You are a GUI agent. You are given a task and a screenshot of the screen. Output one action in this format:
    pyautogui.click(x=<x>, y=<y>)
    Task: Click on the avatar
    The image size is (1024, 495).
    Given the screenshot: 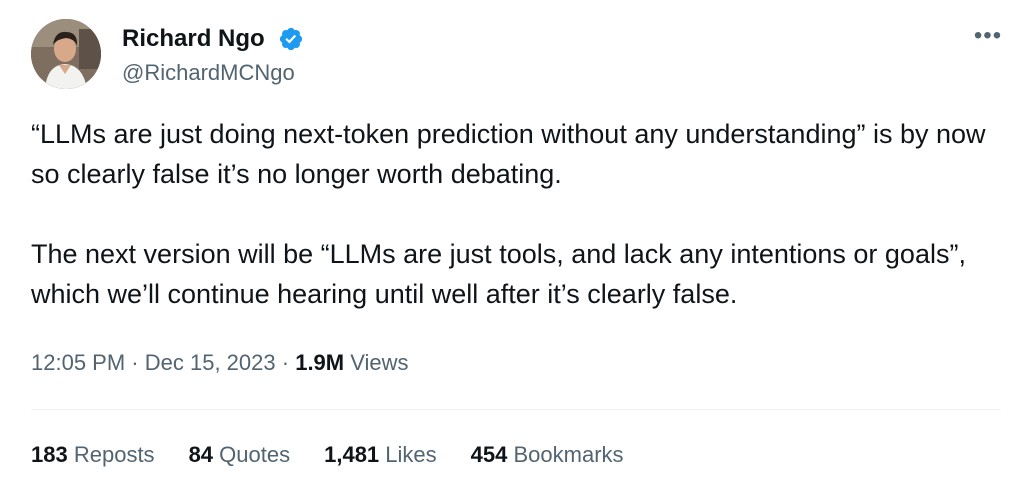 What is the action you would take?
    pyautogui.click(x=66, y=54)
    